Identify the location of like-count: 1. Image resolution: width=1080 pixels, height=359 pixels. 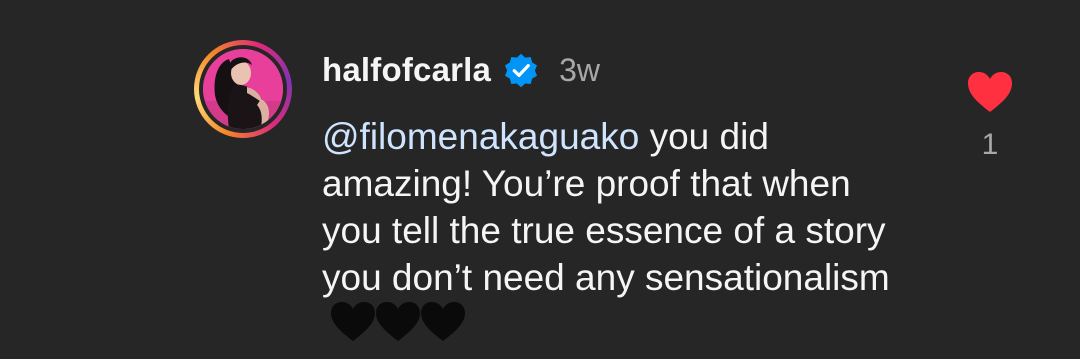
(990, 145).